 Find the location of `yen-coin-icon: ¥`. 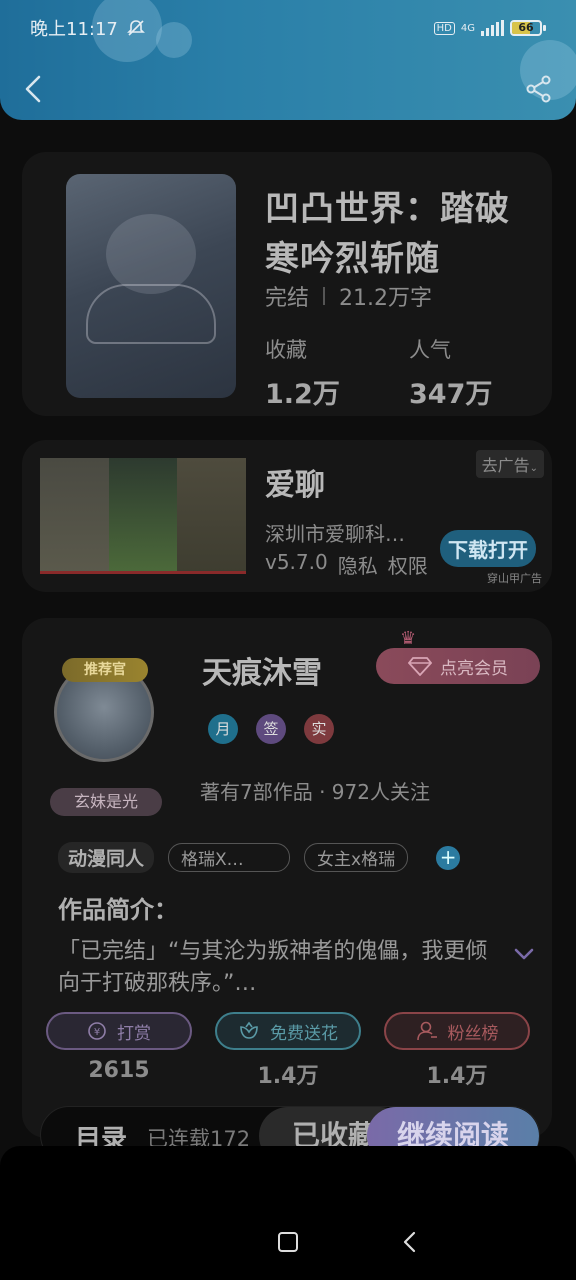

yen-coin-icon: ¥ is located at coordinates (97, 1031).